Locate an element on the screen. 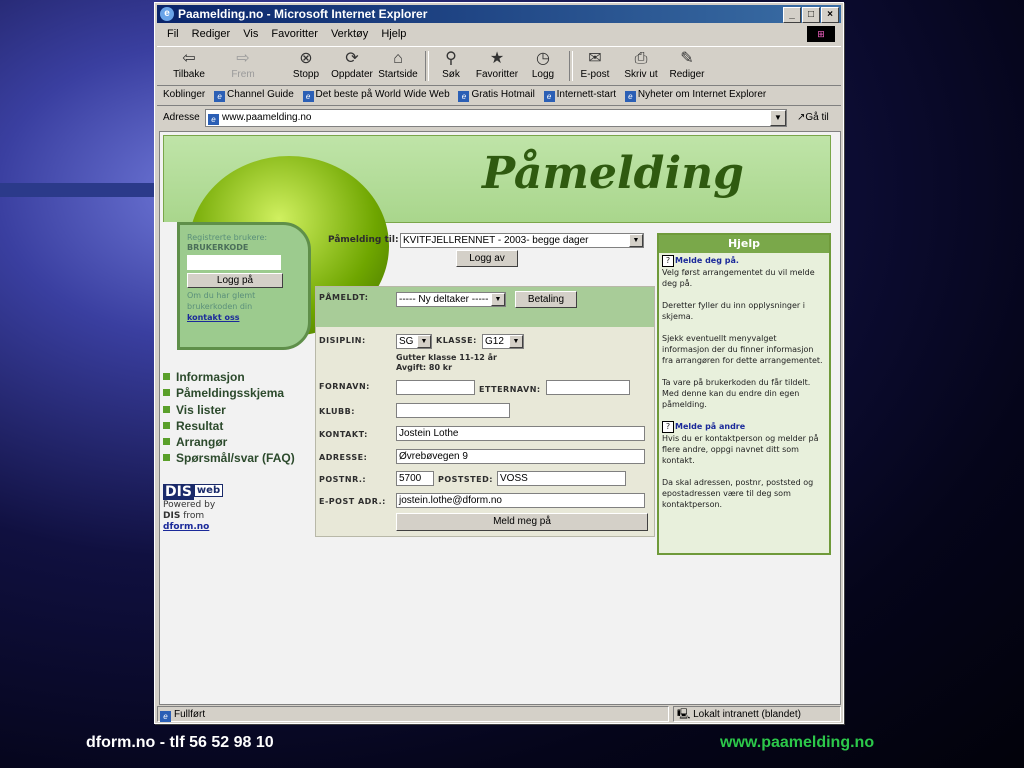 The height and width of the screenshot is (768, 1024). menu-edit: Rediger is located at coordinates (211, 34).